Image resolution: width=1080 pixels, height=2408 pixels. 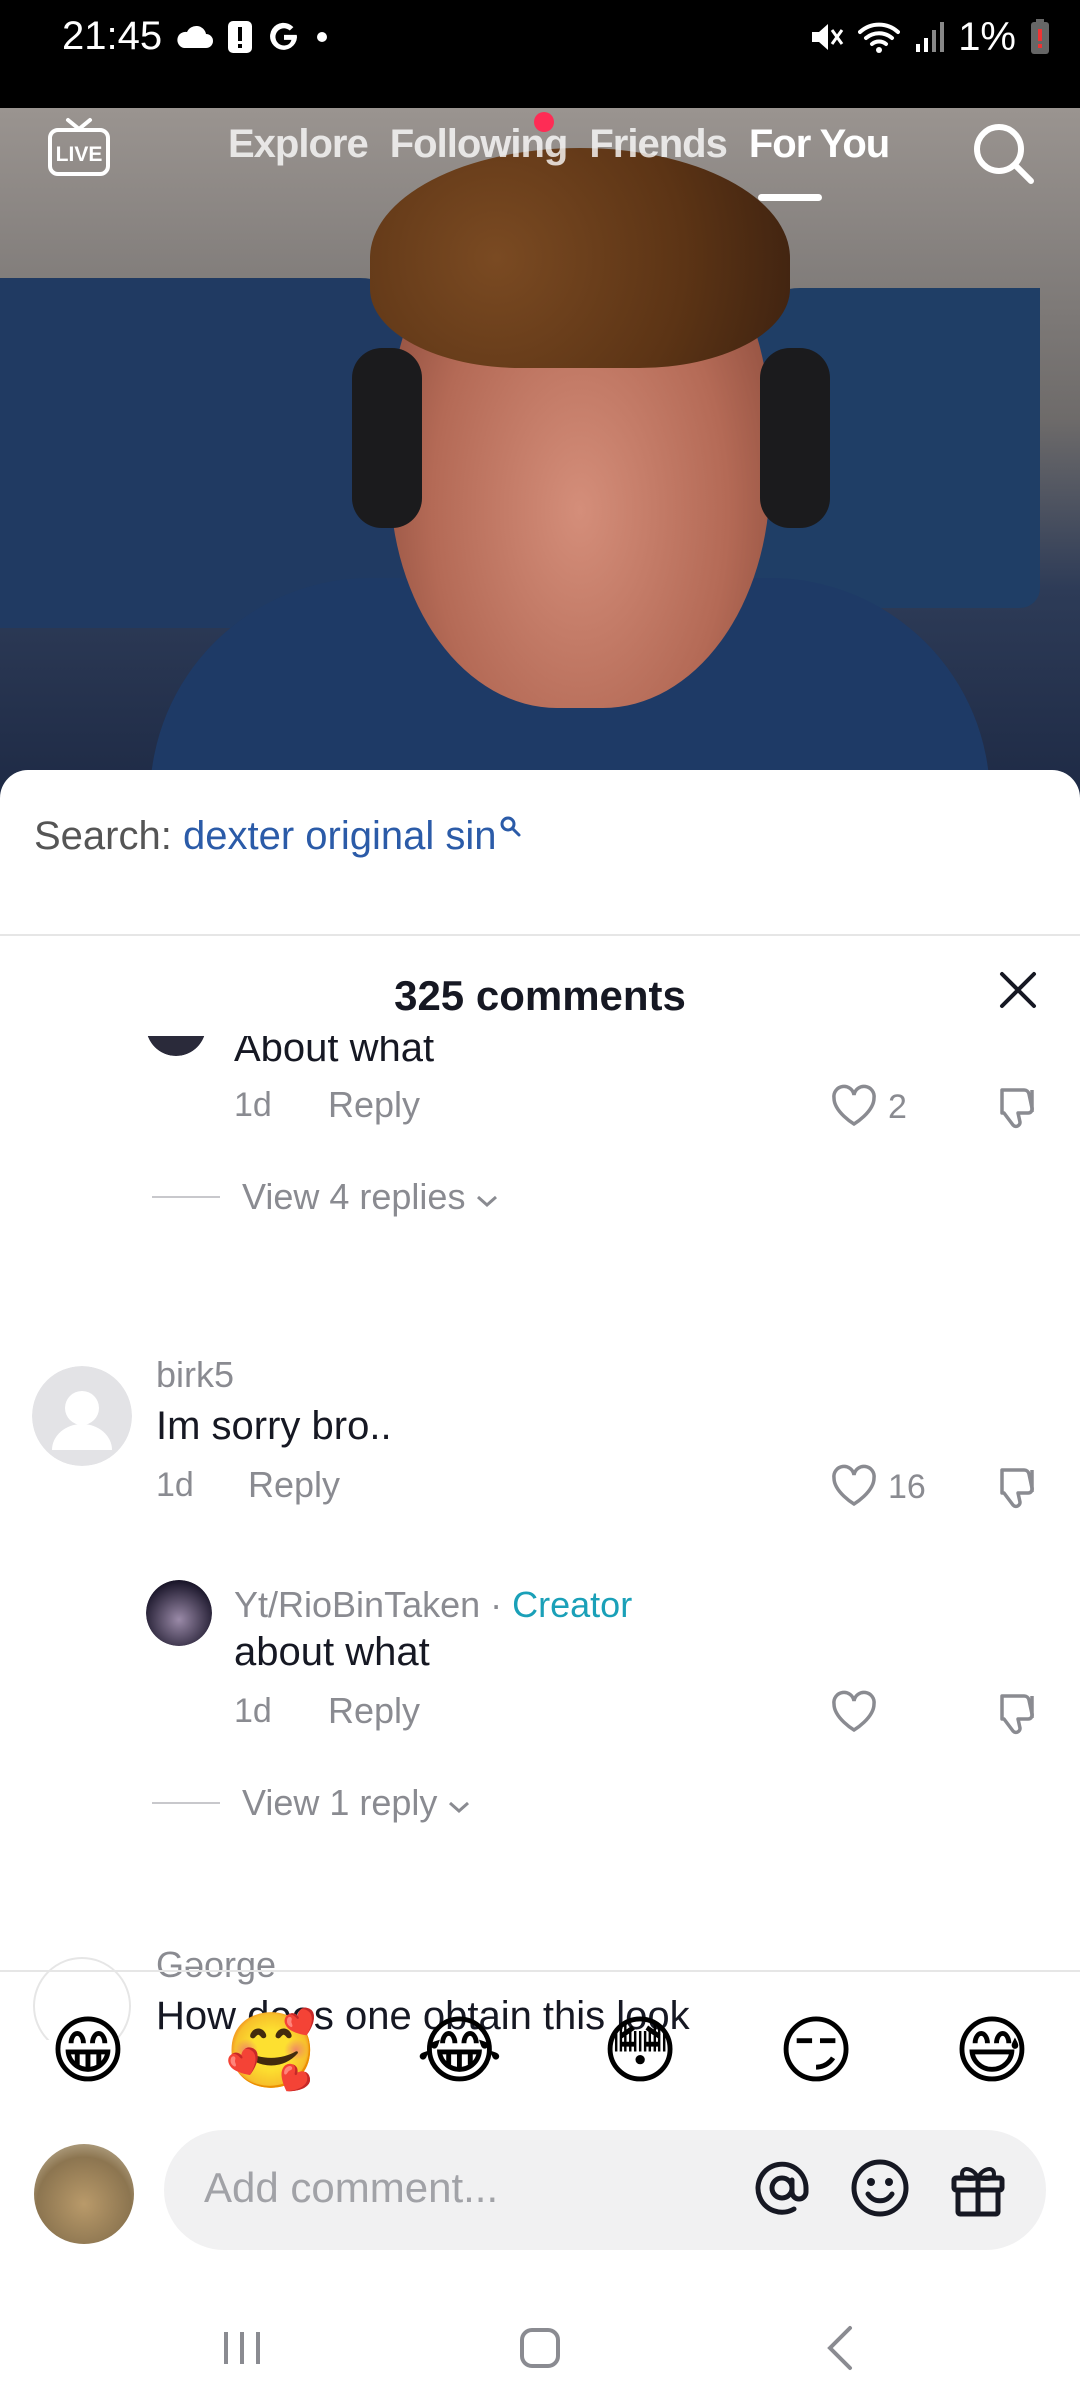 What do you see at coordinates (322, 37) in the screenshot?
I see `dot-icon` at bounding box center [322, 37].